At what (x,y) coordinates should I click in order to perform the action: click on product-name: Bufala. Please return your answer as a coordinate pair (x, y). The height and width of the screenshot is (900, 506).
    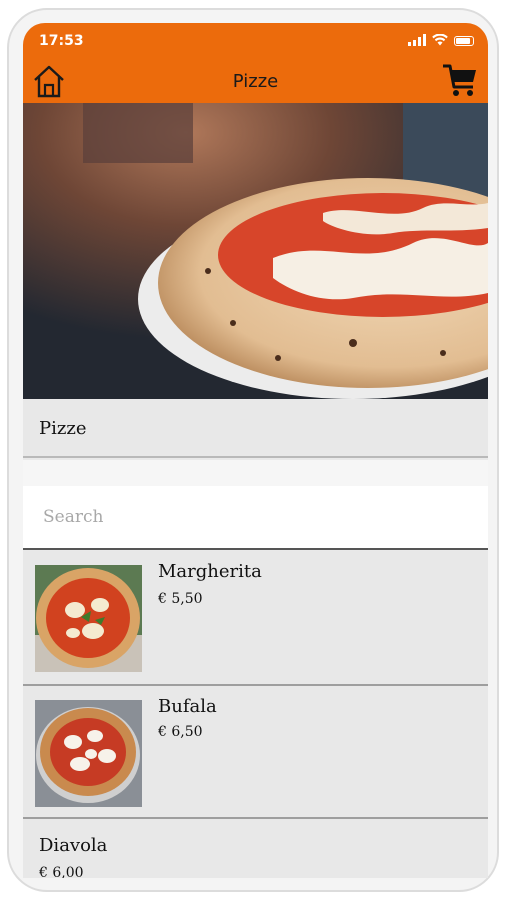
    Looking at the image, I should click on (187, 706).